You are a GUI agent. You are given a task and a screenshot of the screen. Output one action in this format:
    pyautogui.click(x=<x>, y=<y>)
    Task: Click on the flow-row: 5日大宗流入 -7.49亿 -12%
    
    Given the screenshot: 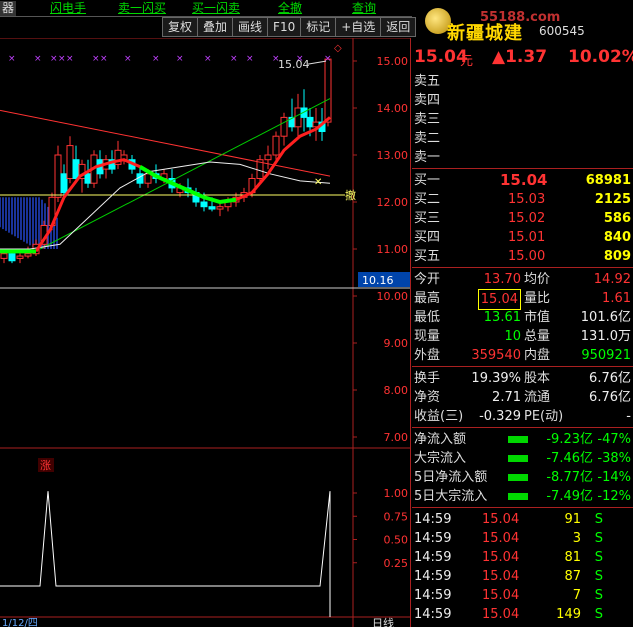 What is the action you would take?
    pyautogui.click(x=522, y=496)
    